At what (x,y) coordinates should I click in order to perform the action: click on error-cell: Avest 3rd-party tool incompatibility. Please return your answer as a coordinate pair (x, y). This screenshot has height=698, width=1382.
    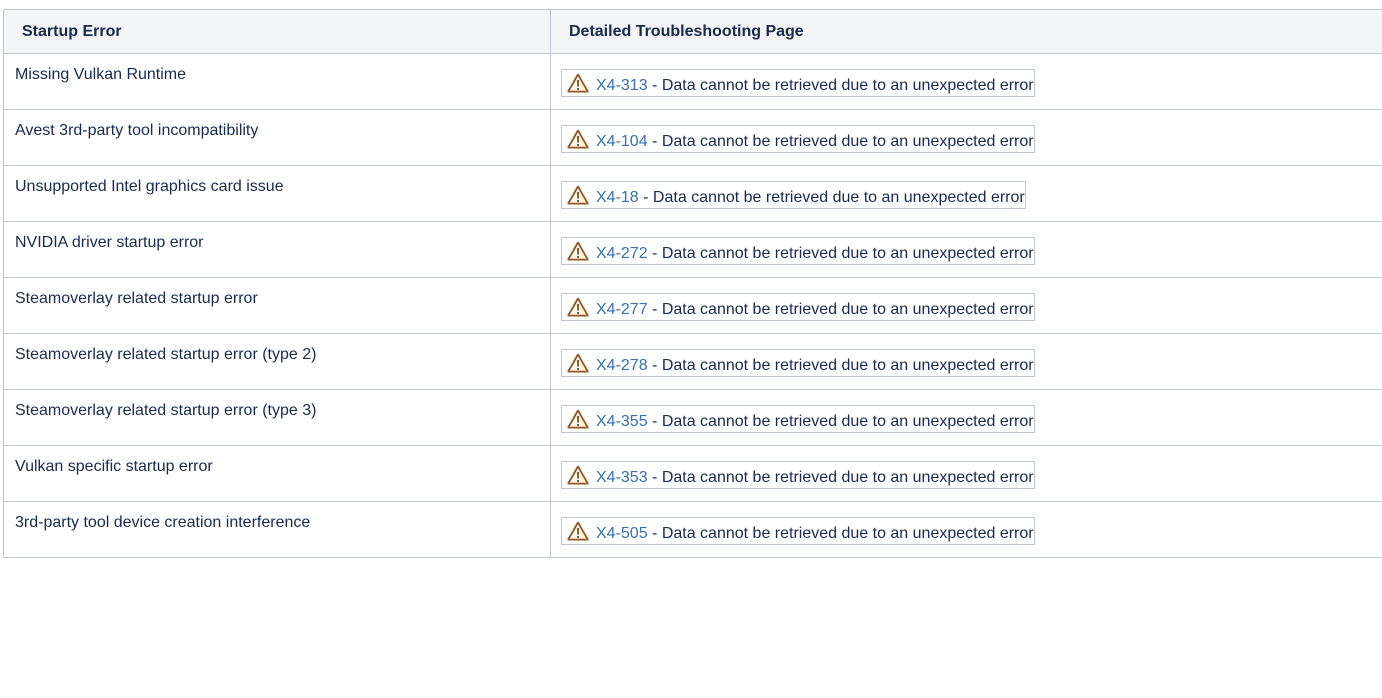
    Looking at the image, I should click on (277, 137).